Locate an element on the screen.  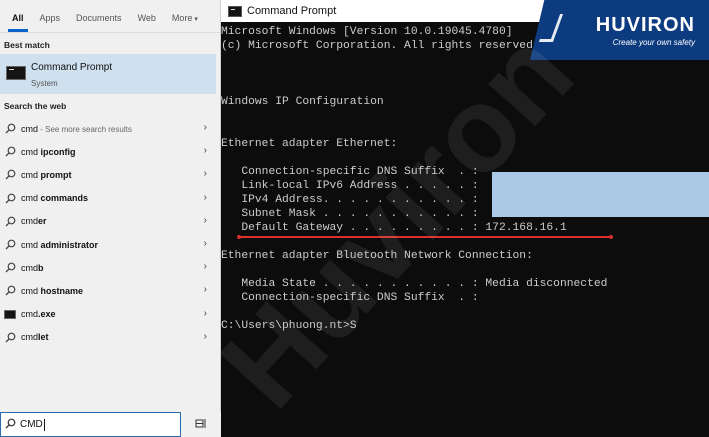
result-label: cmdlet is located at coordinates (35, 337).